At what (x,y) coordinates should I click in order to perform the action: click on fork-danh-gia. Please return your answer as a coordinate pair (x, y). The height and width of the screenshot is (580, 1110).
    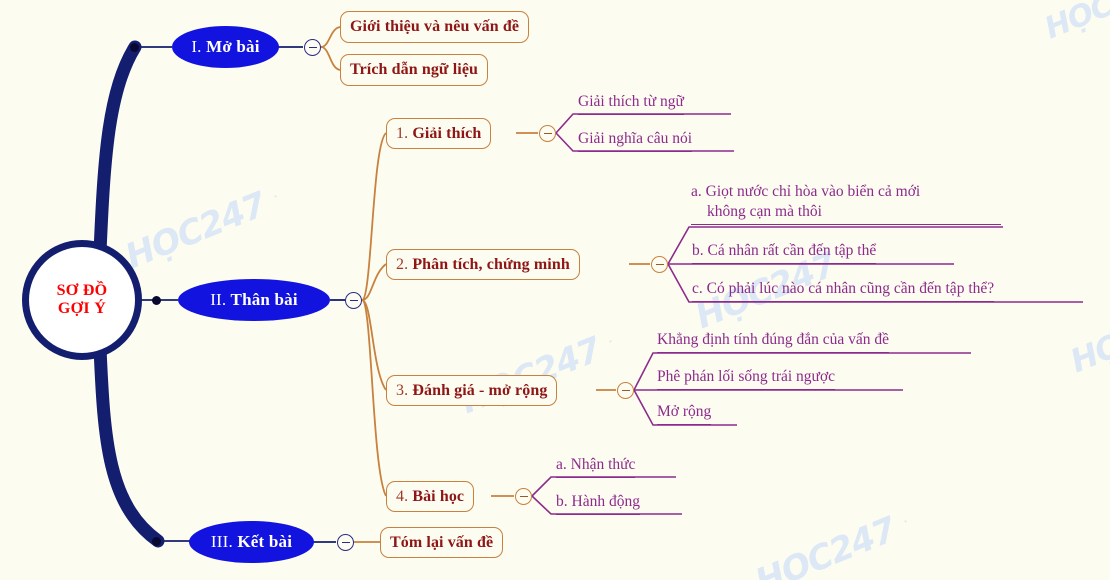
    Looking at the image, I should click on (374, 345).